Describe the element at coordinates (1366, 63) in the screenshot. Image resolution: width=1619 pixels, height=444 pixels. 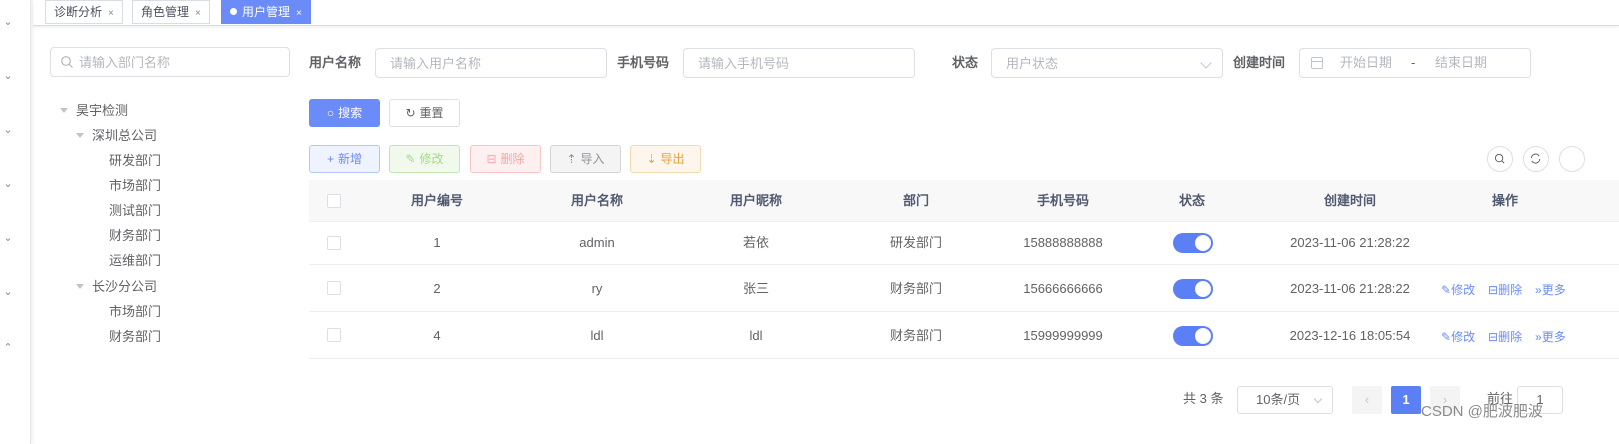
I see `start-date-placeholder: 开始日期` at that location.